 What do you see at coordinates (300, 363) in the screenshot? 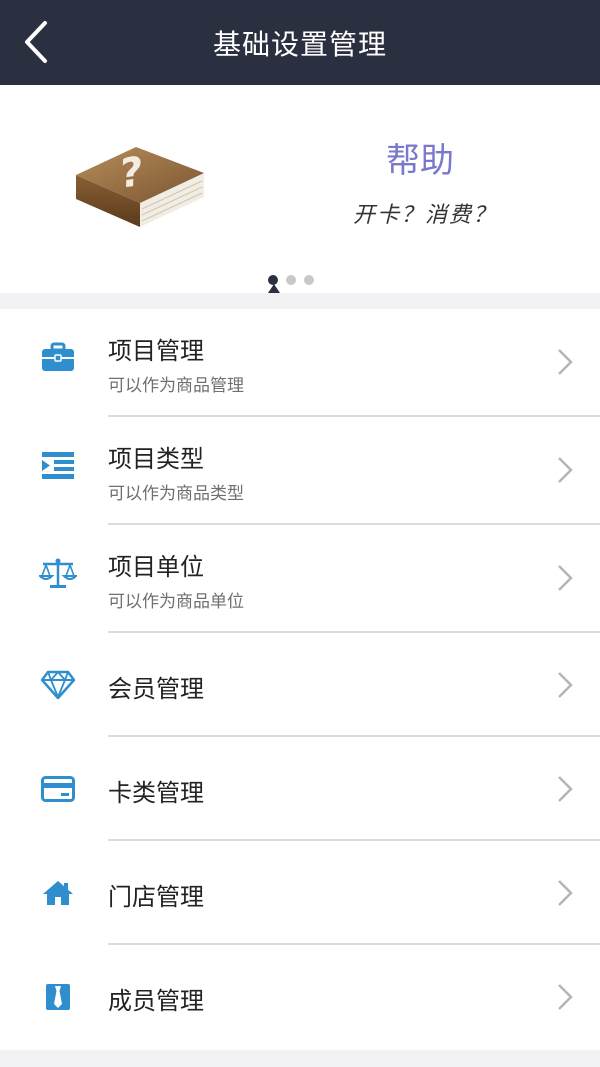
I see `menu-item-project-management: 项目管理 可以作为商品管理` at bounding box center [300, 363].